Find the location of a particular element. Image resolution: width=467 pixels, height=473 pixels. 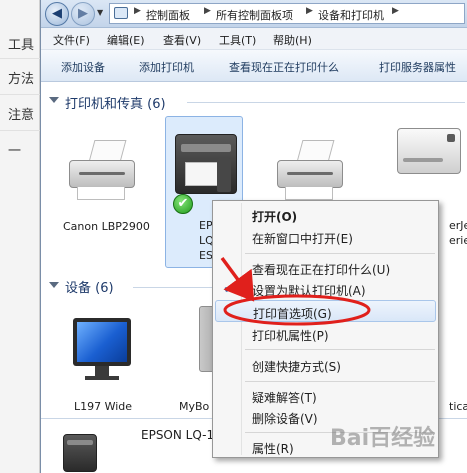

background-text: 工具 is located at coordinates (21, 45).